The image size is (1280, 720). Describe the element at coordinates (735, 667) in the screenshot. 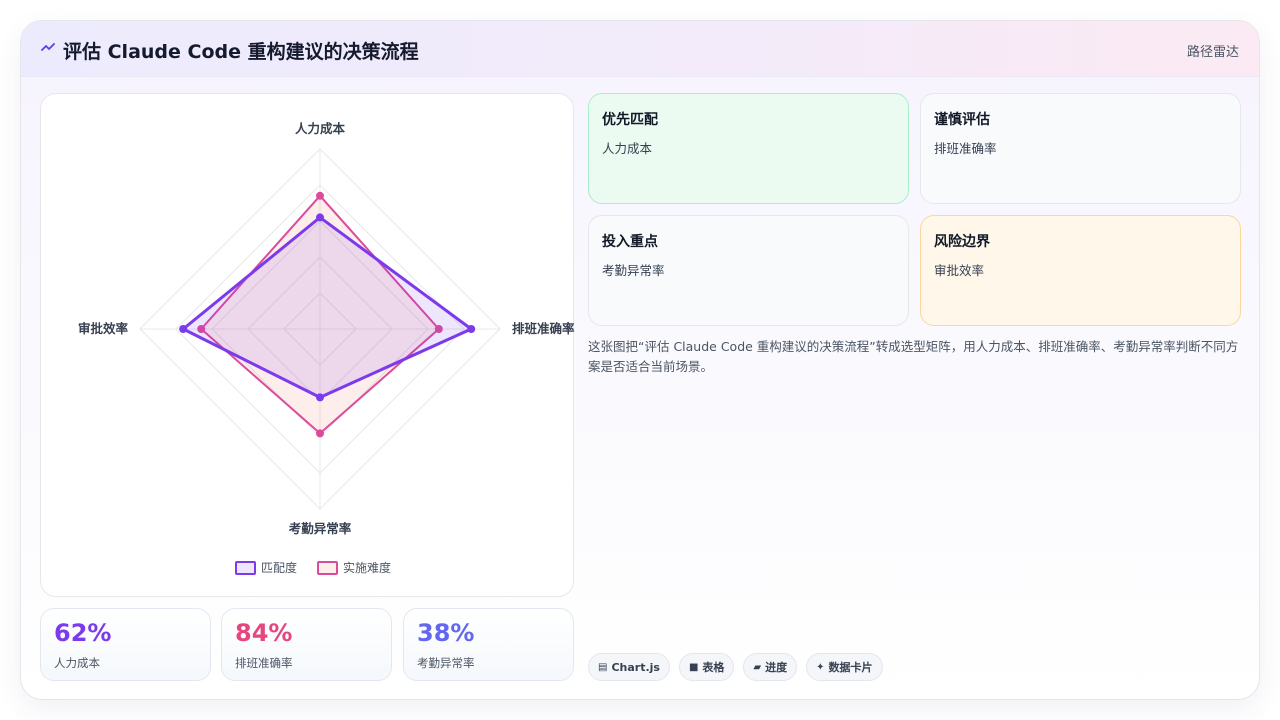

I see `feature-tags: ▤ Chart.js ■ 表格 ▰ 进度 ✦ 数据卡片` at that location.